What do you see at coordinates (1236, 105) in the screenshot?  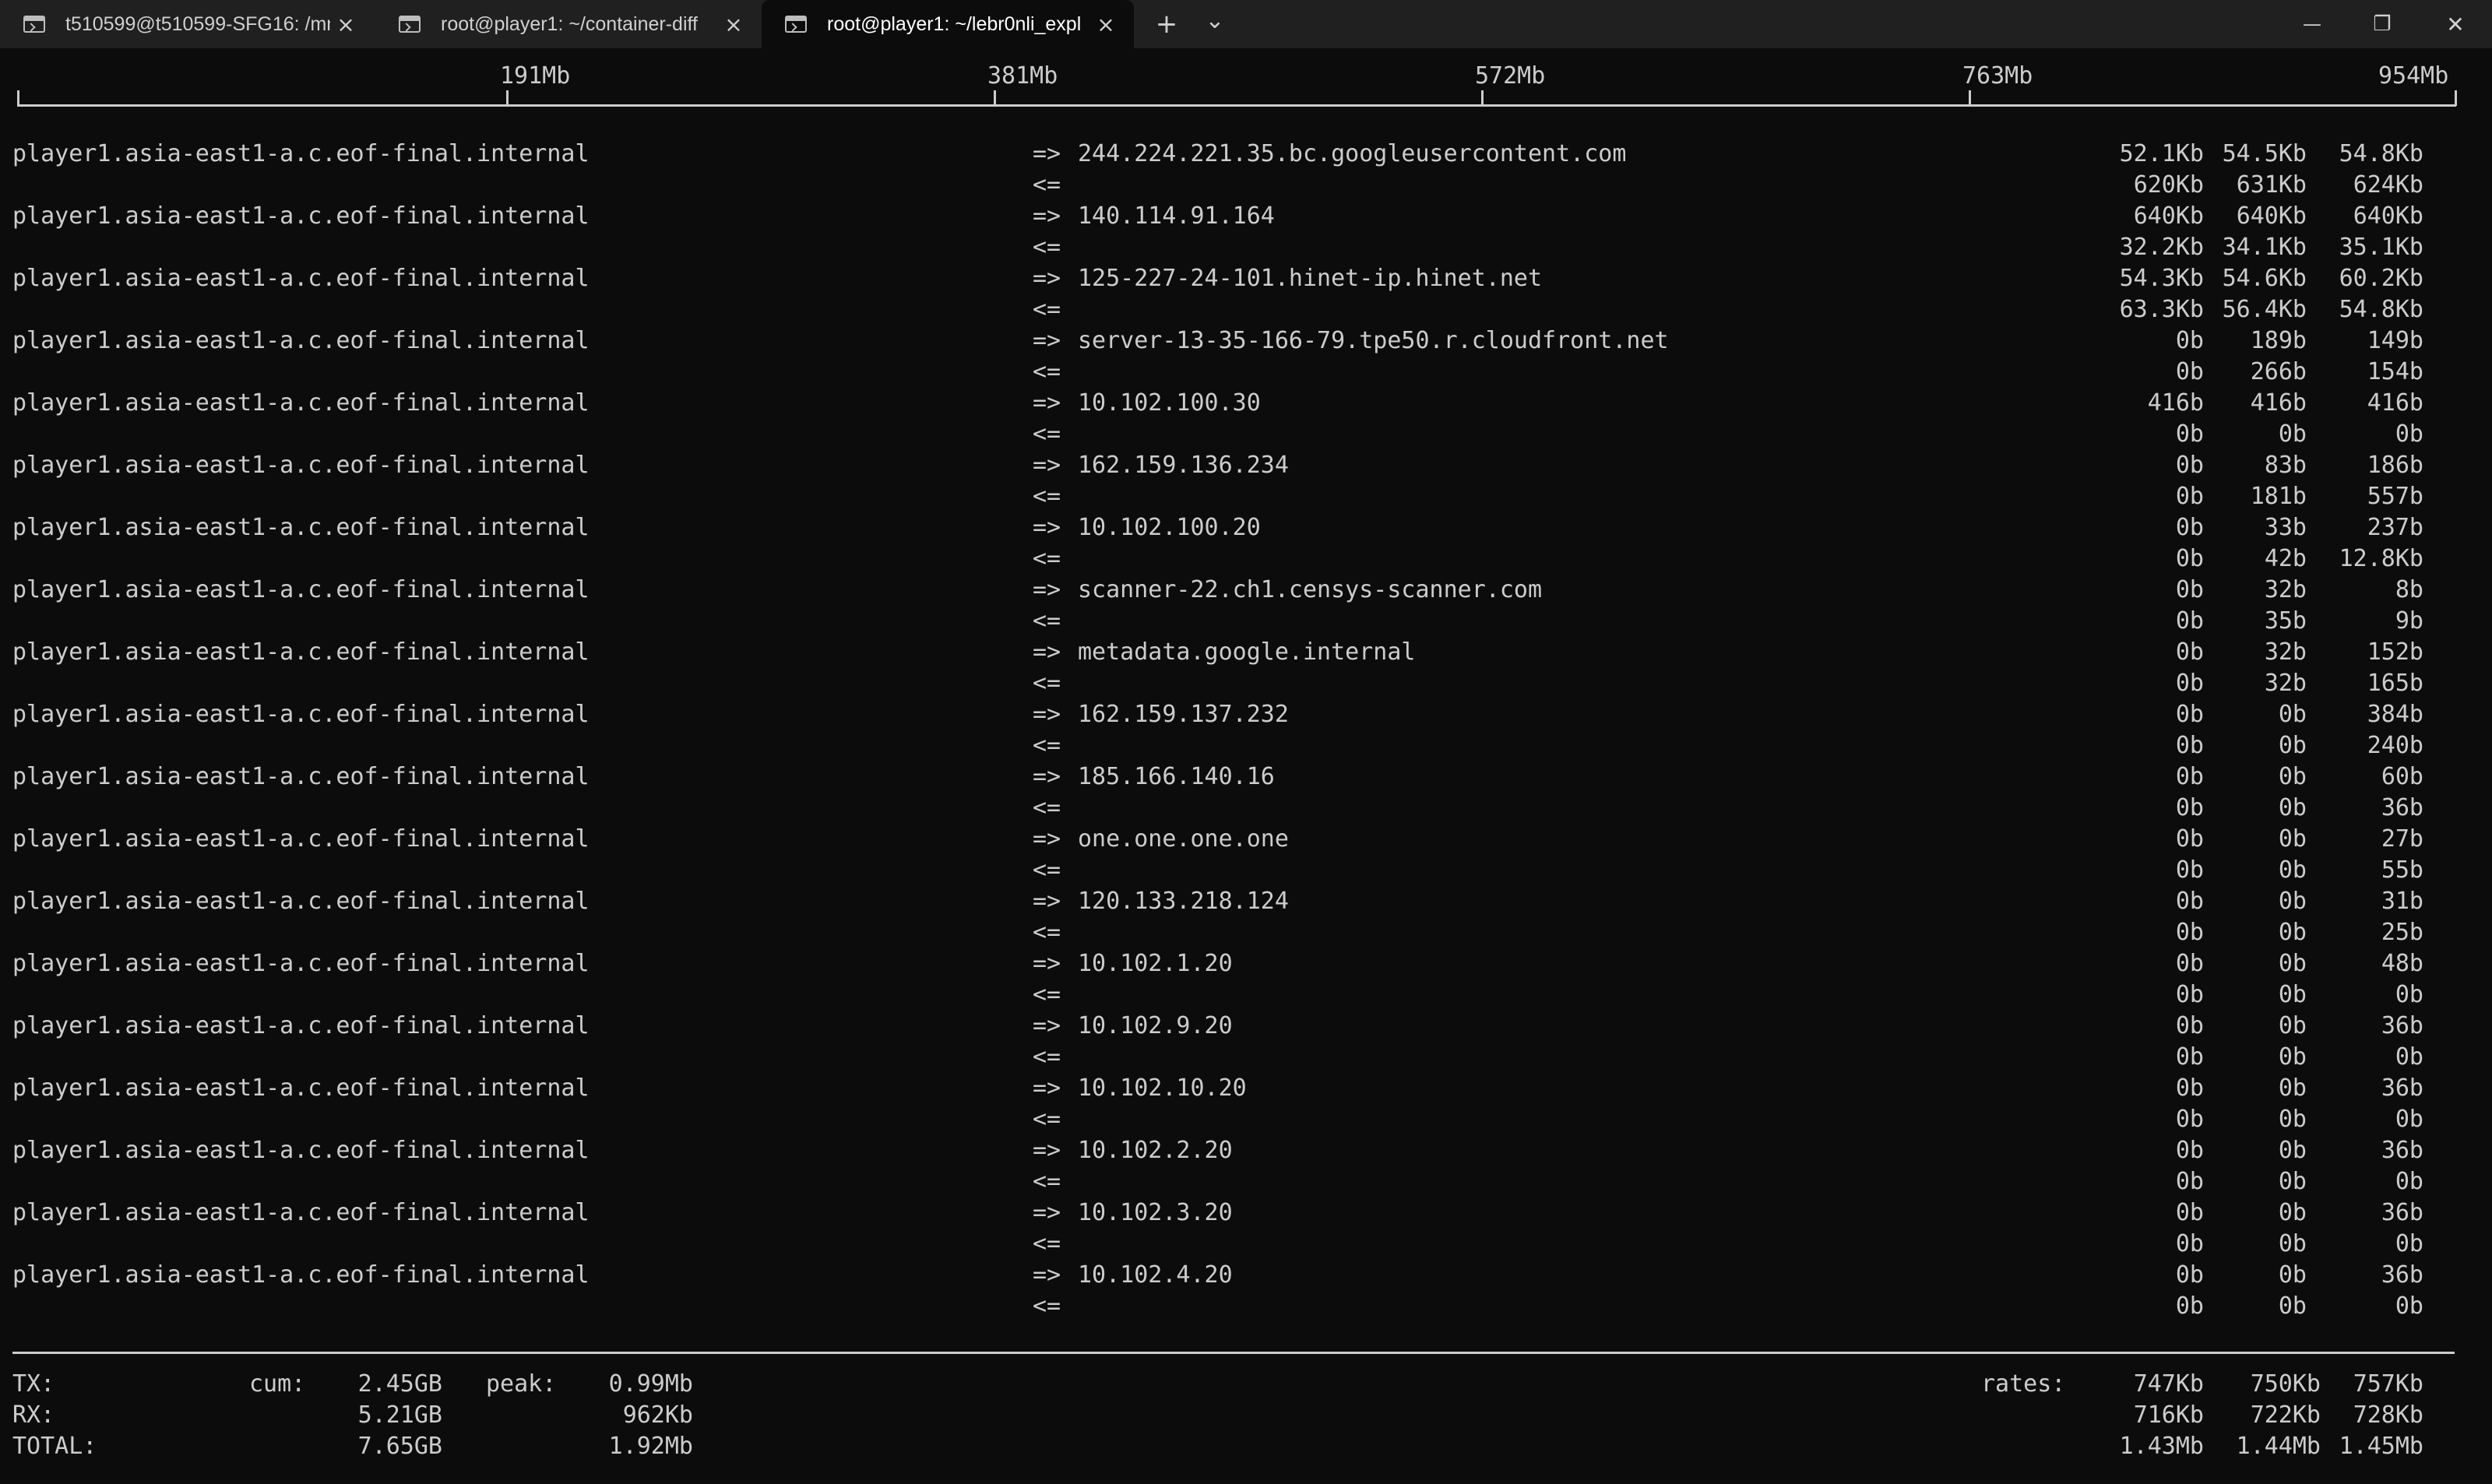 I see `scale-axis-line` at bounding box center [1236, 105].